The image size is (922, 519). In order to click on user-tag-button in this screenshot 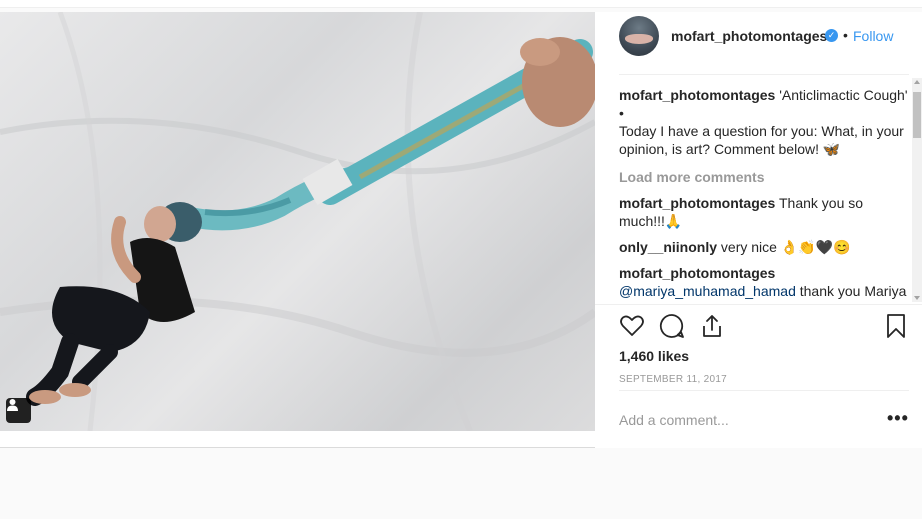, I will do `click(18, 410)`.